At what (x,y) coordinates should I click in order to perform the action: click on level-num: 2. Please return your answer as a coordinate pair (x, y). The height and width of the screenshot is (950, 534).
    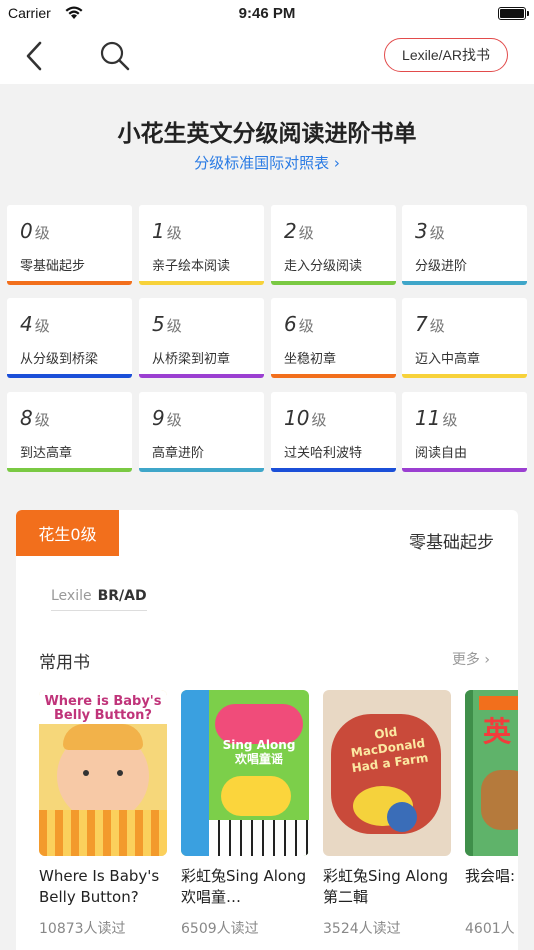
    Looking at the image, I should click on (290, 231).